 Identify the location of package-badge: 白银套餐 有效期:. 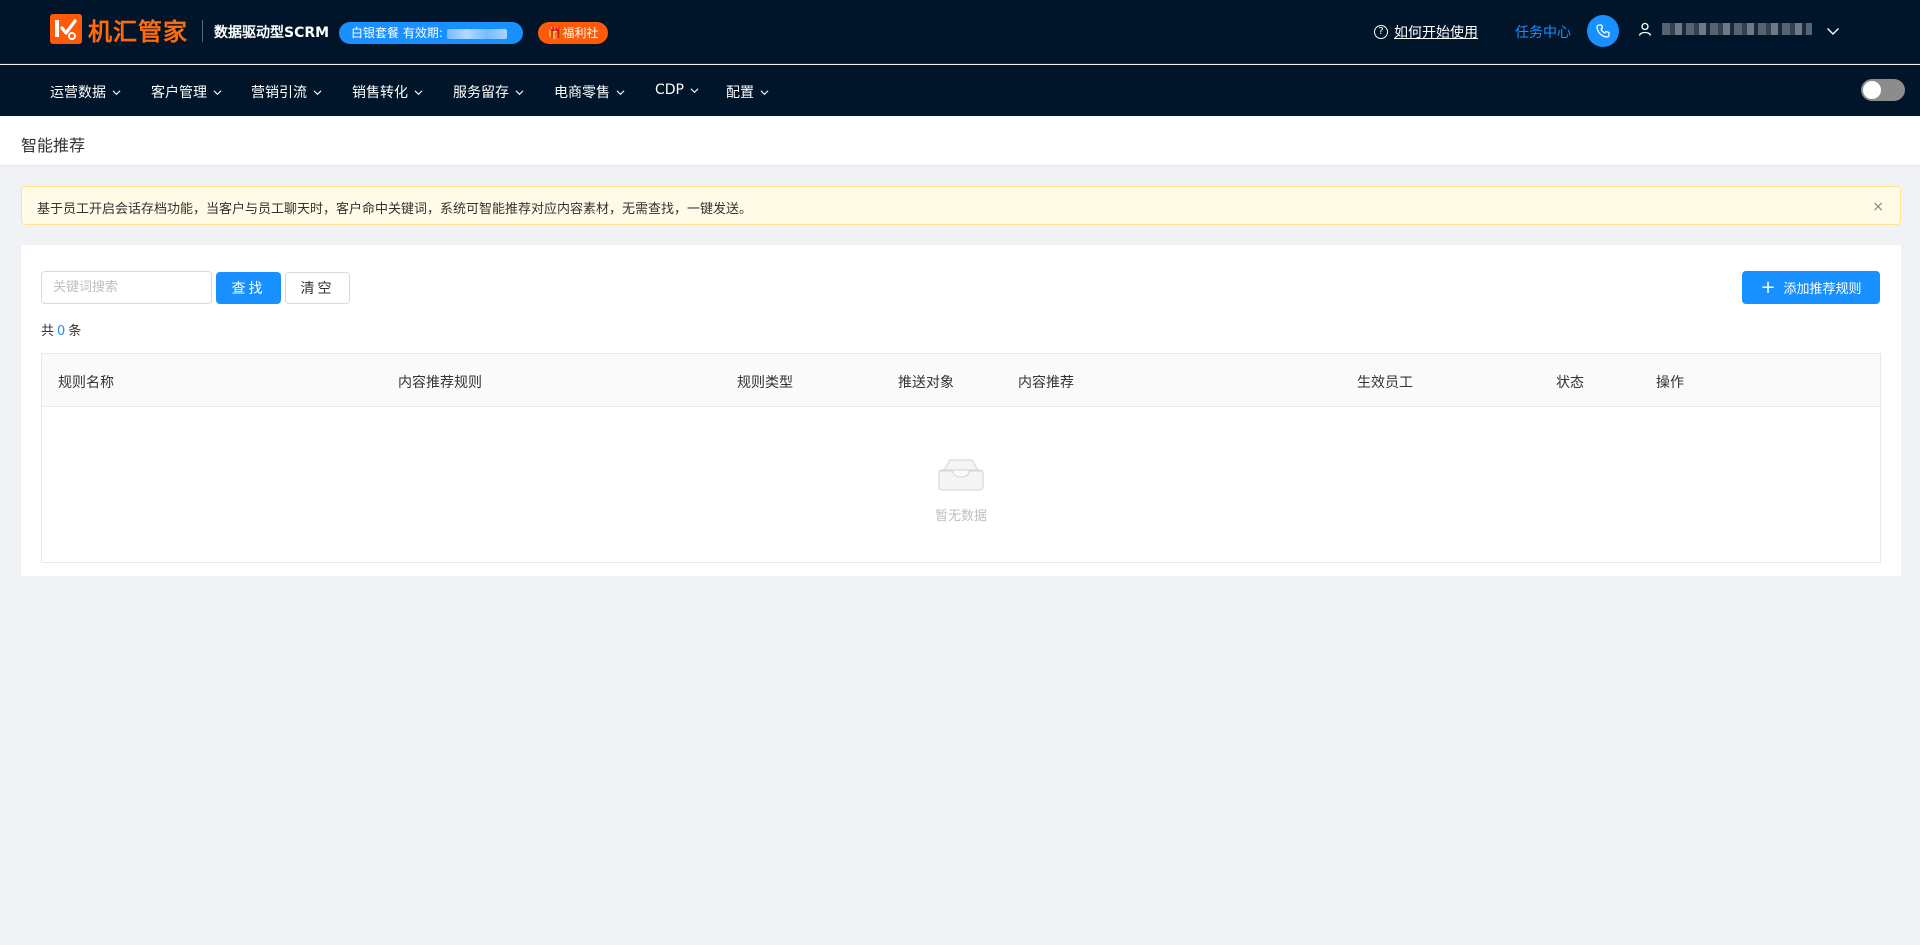
(431, 33).